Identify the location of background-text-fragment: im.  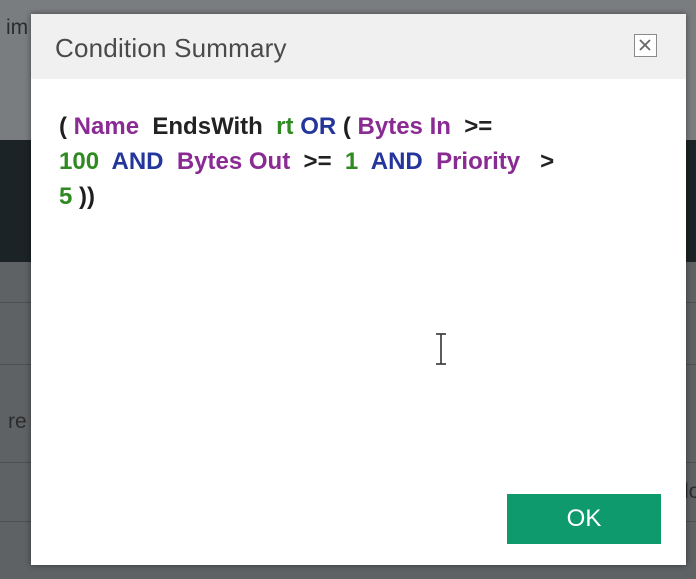
(17, 27).